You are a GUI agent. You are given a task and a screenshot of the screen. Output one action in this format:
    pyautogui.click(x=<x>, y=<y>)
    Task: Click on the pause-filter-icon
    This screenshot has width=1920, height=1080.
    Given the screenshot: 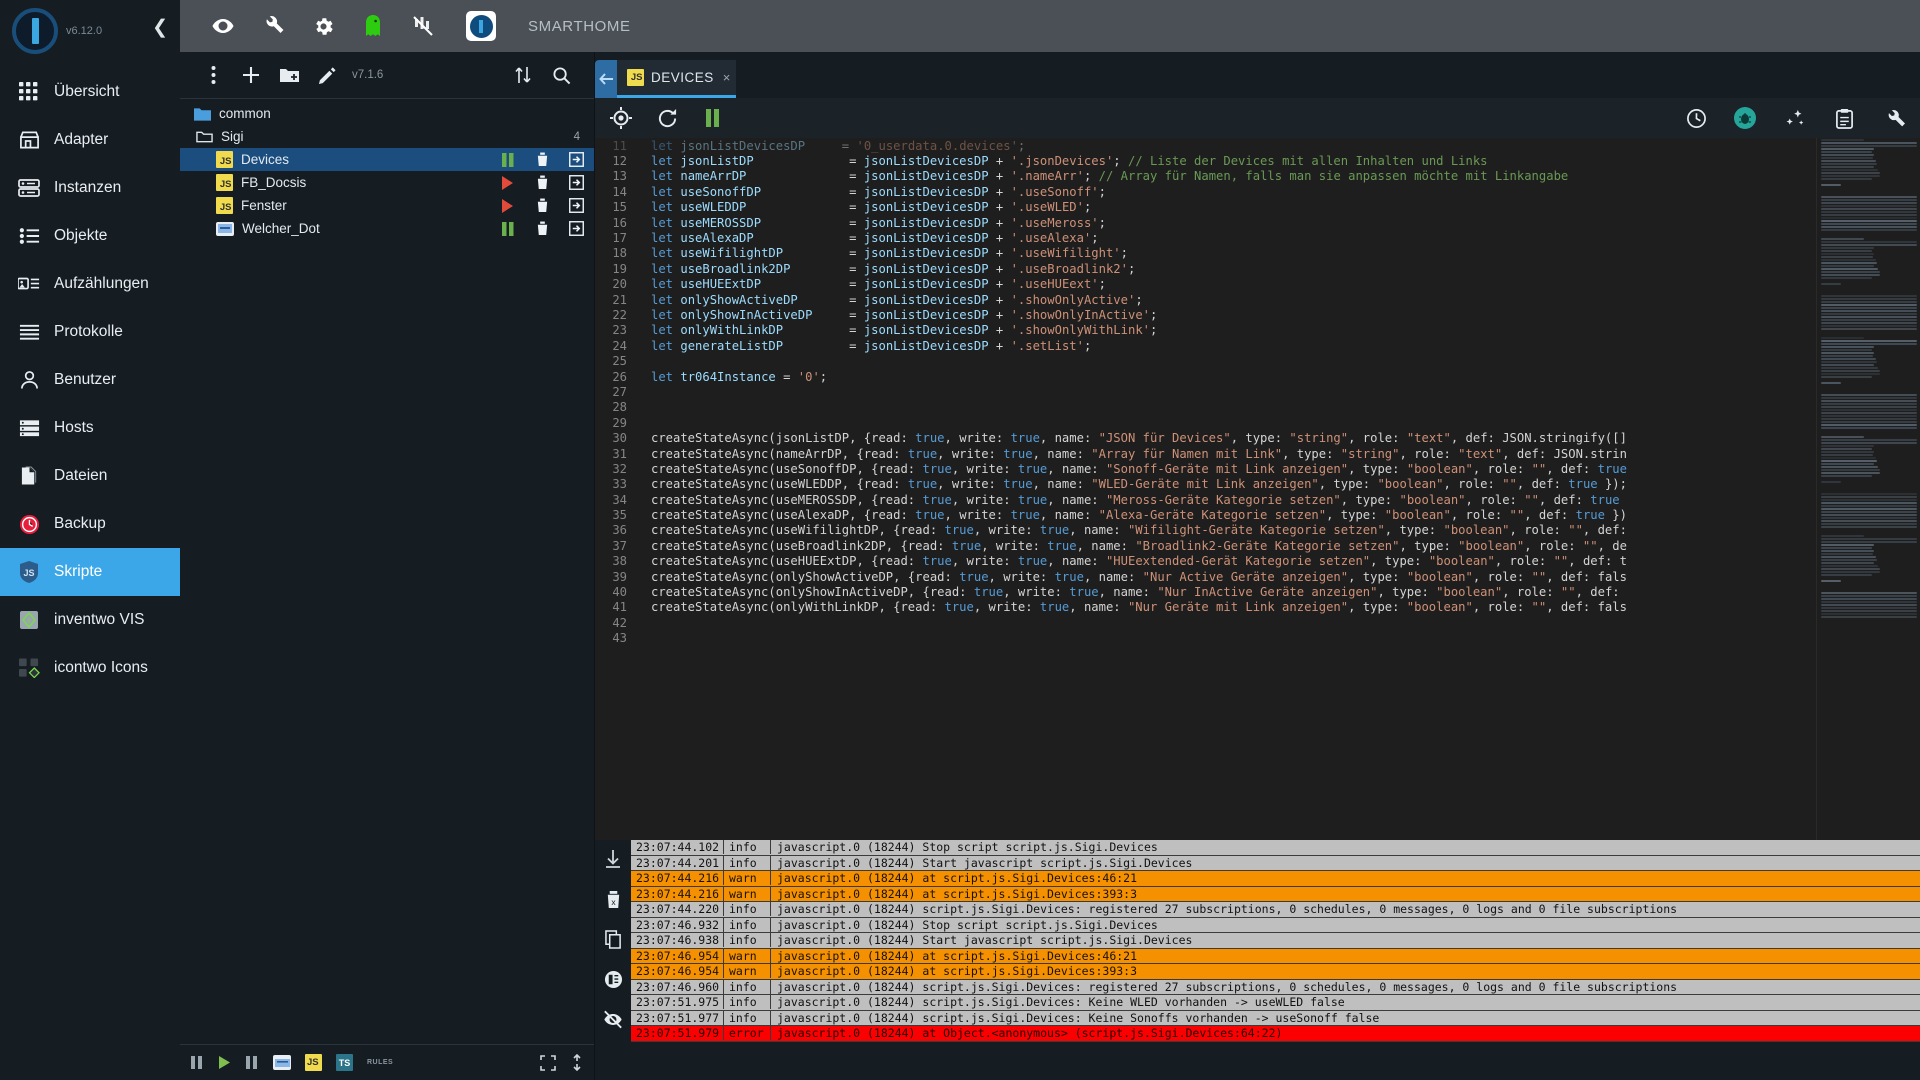 What is the action you would take?
    pyautogui.click(x=252, y=1062)
    